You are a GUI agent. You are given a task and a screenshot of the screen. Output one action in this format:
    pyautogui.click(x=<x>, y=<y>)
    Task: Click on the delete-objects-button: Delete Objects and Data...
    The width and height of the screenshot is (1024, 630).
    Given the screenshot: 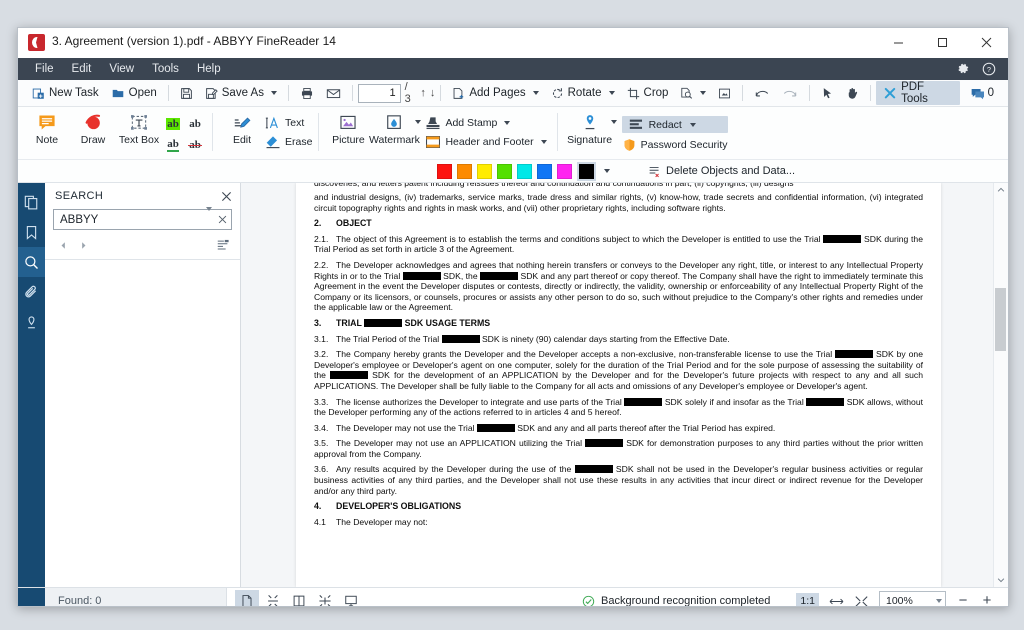 What is the action you would take?
    pyautogui.click(x=721, y=171)
    